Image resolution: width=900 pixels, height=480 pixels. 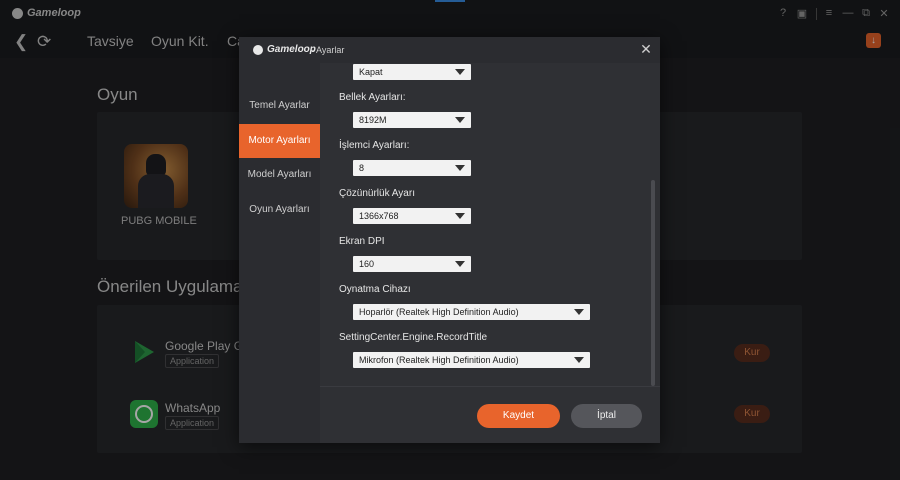 I want to click on dialog-header: Gameloop - Ayarlar ✕, so click(x=449, y=50).